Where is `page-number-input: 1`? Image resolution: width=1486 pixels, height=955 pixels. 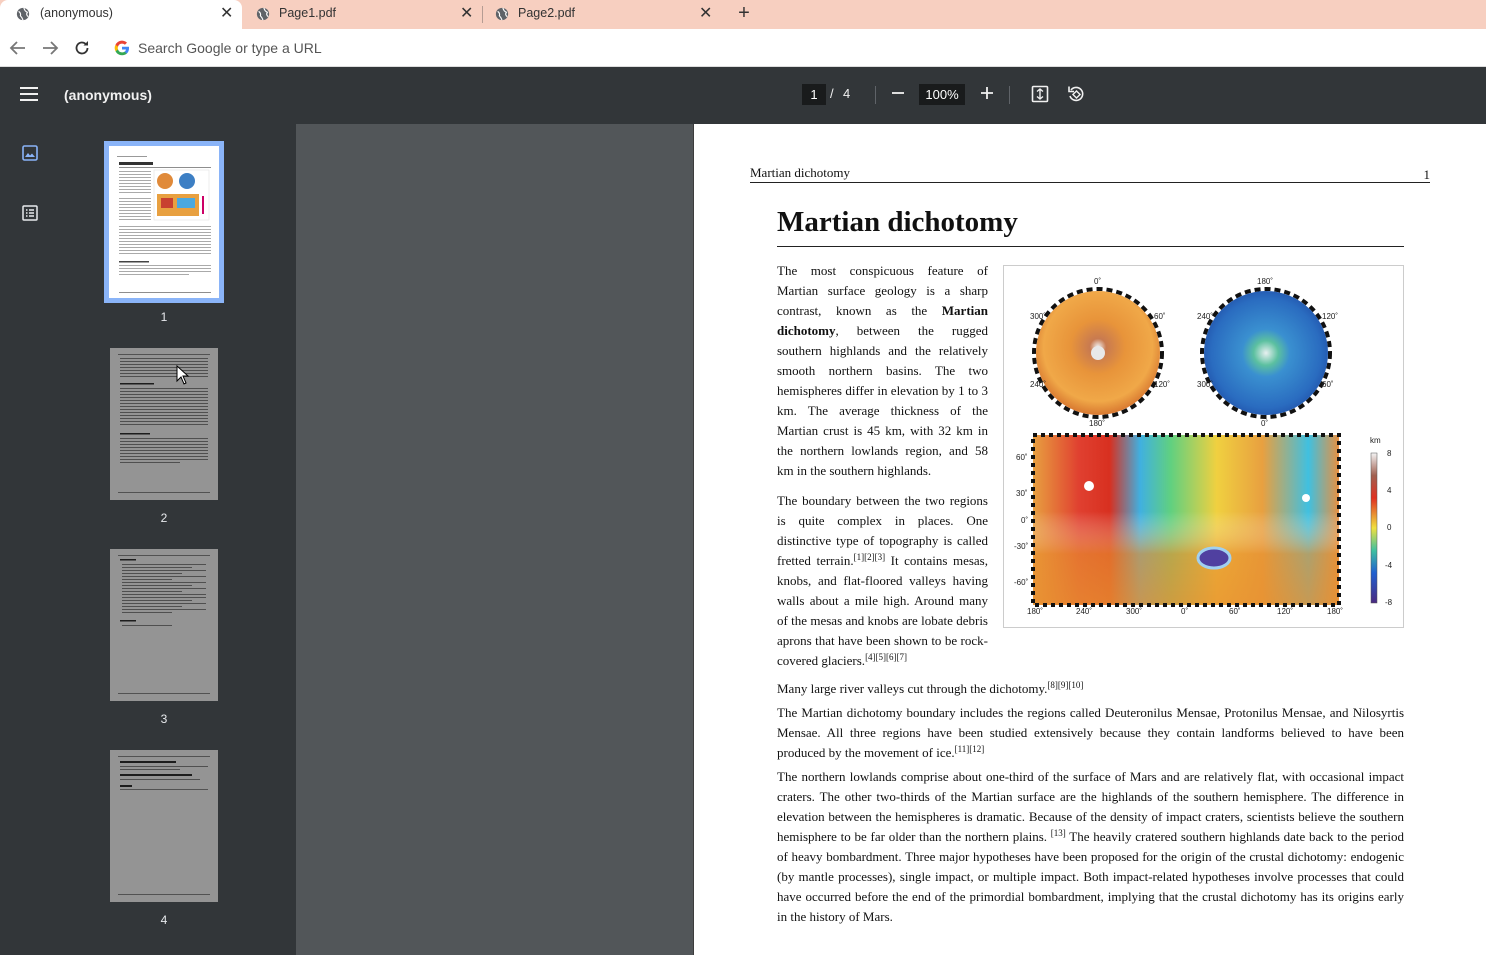 page-number-input: 1 is located at coordinates (814, 94).